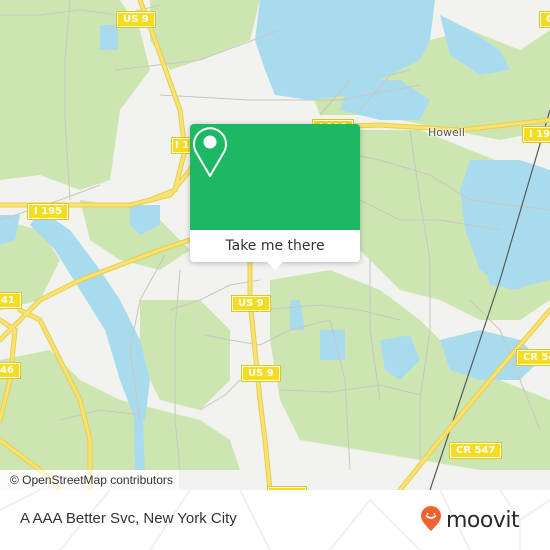  Describe the element at coordinates (89, 480) in the screenshot. I see `map-attribution: © OpenStreetMap contributors` at that location.